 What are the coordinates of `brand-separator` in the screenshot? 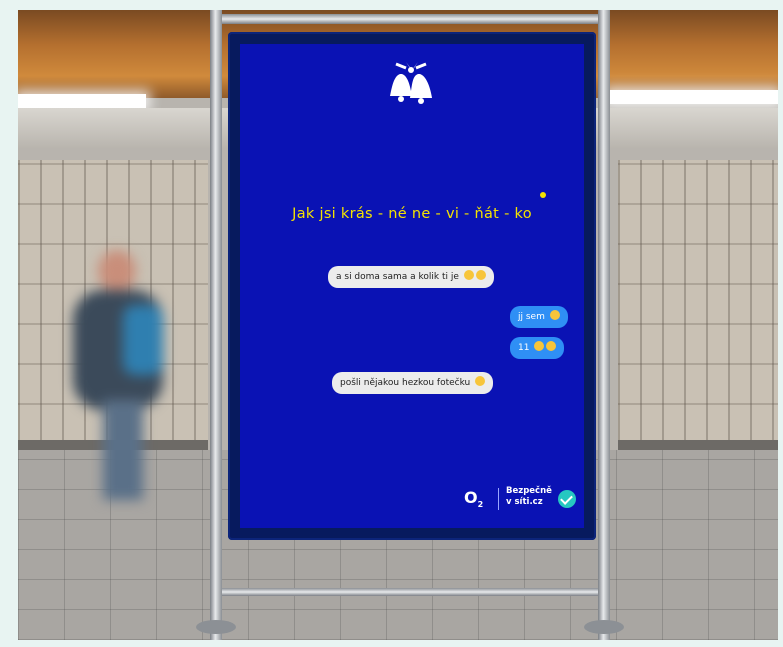 It's located at (498, 499).